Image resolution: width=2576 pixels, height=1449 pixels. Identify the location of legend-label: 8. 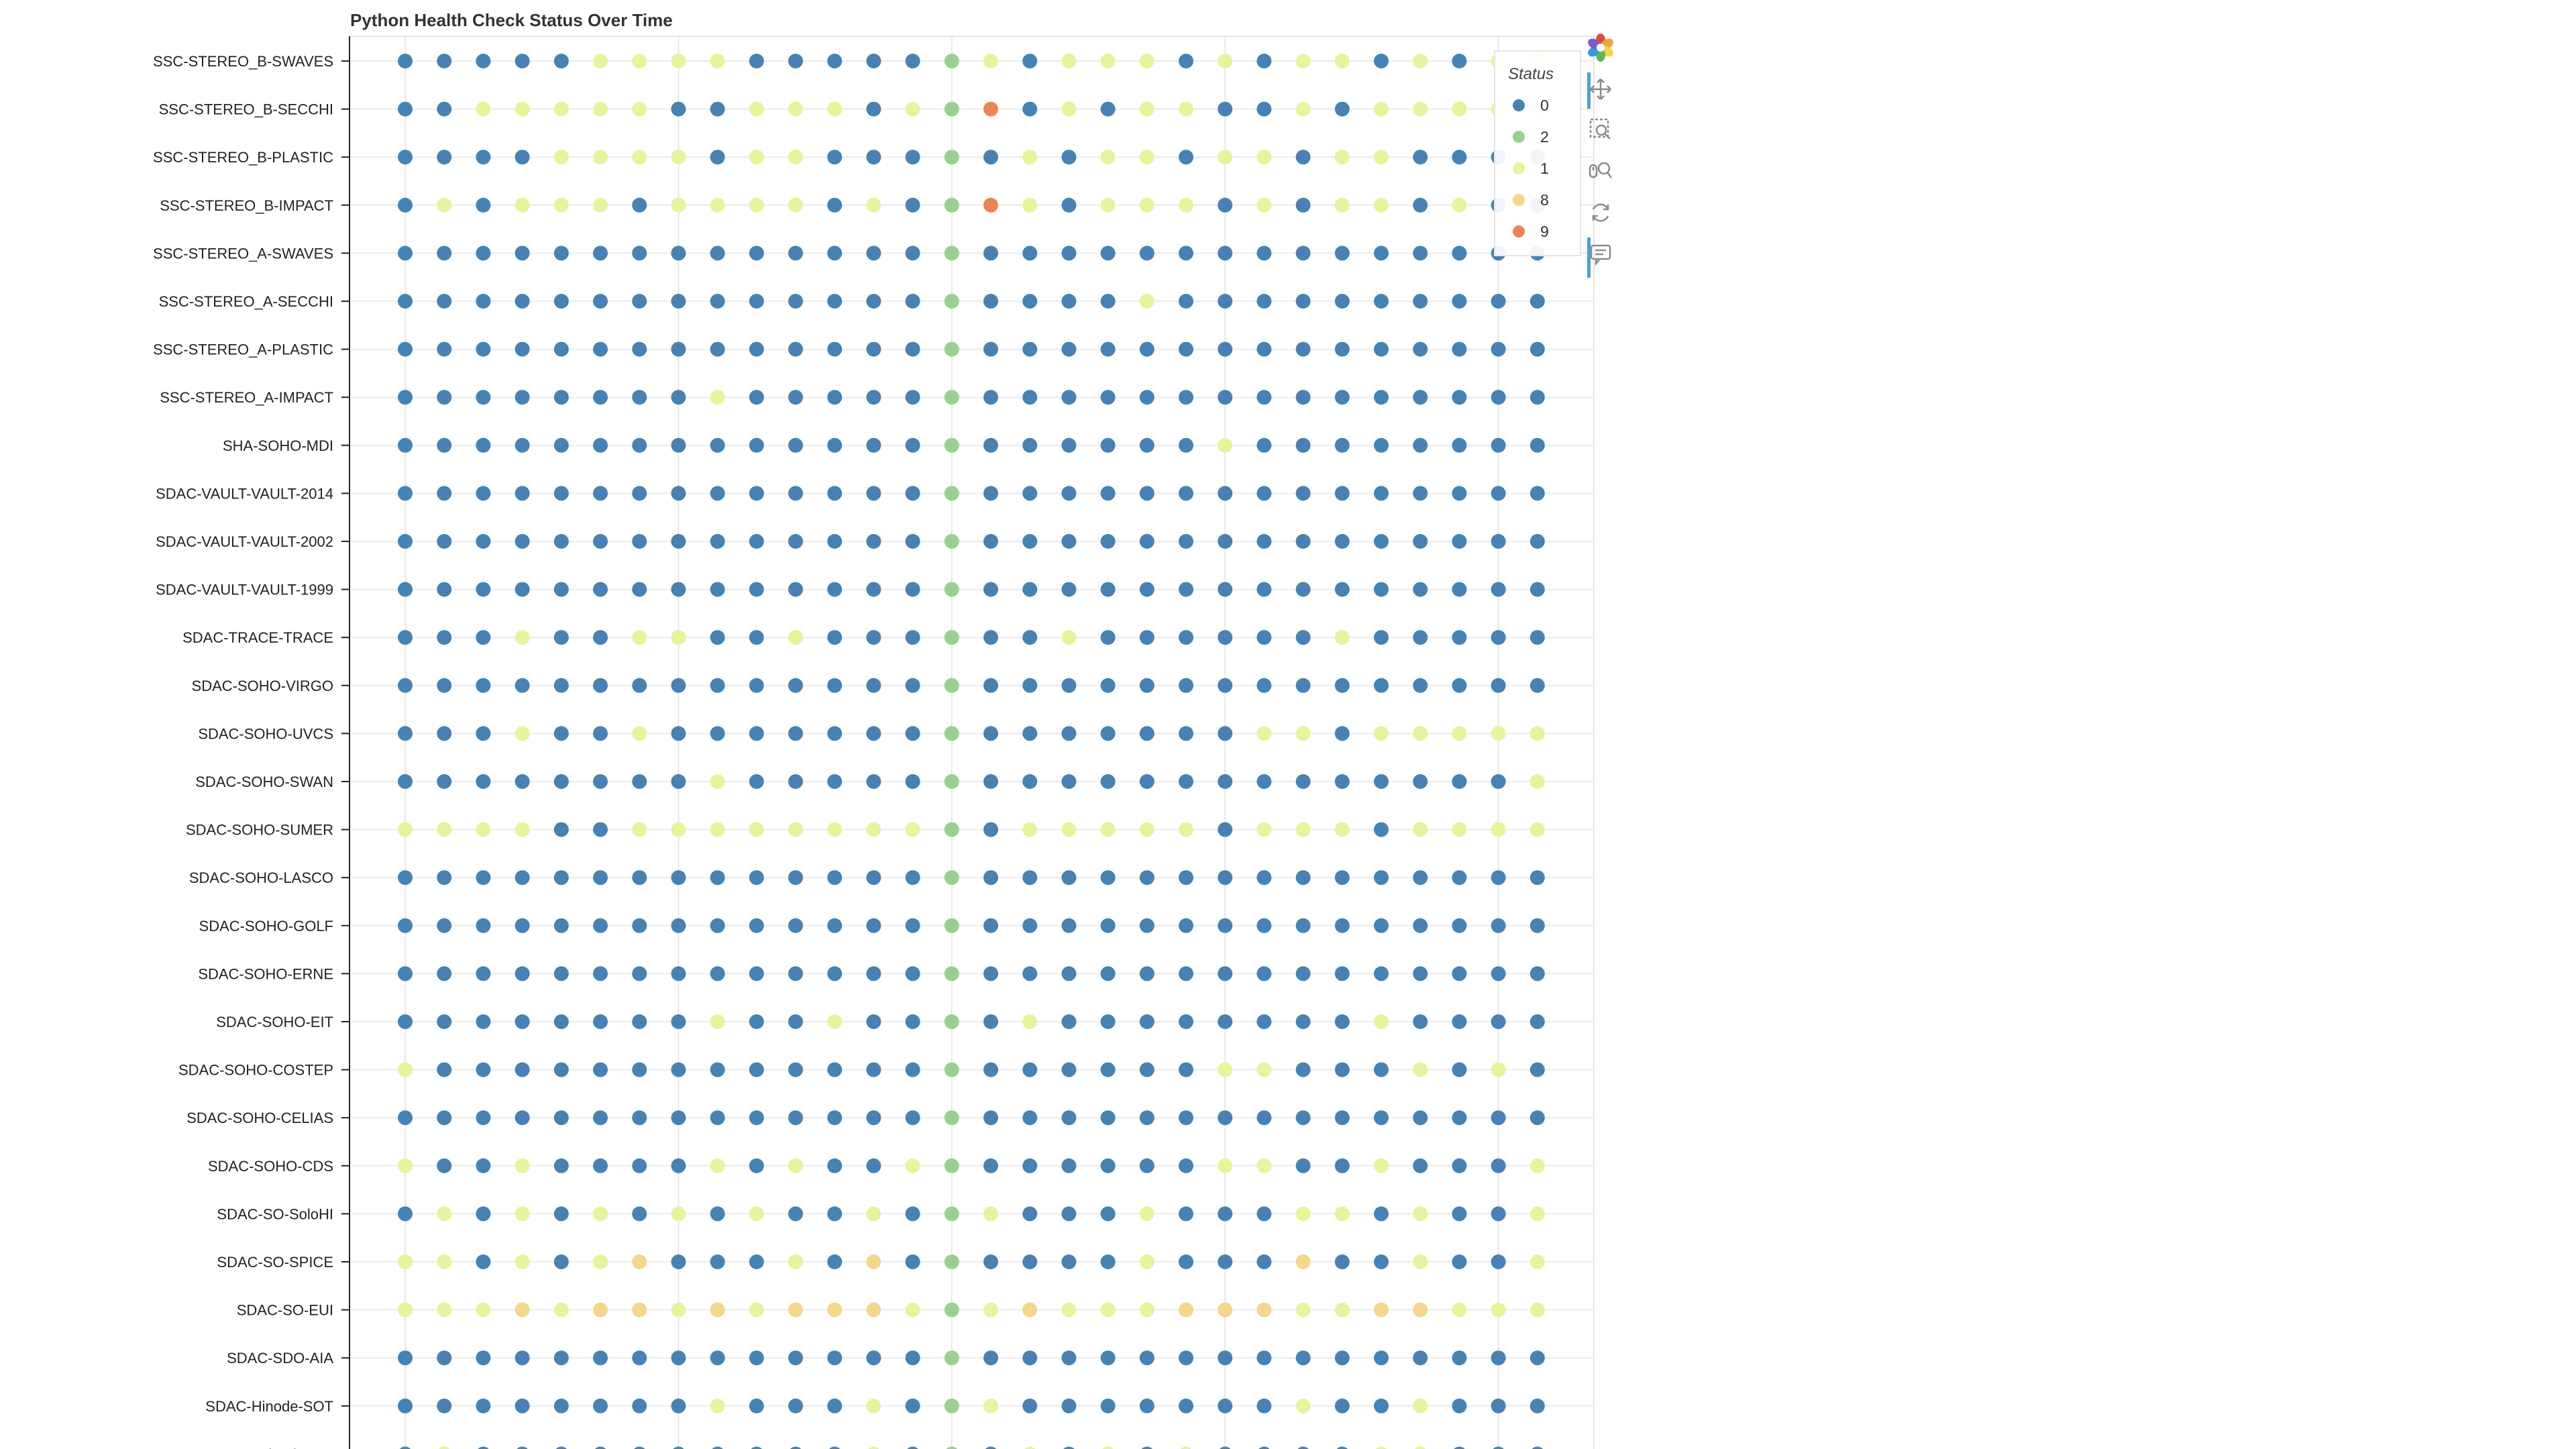
(1544, 200).